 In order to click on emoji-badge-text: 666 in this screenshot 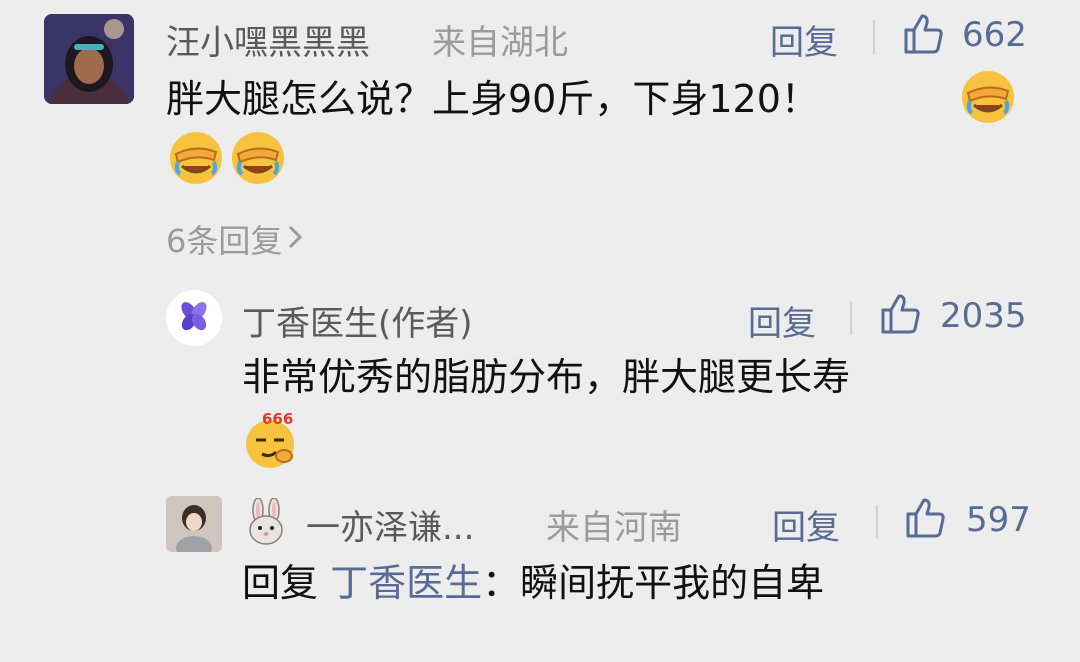, I will do `click(277, 419)`.